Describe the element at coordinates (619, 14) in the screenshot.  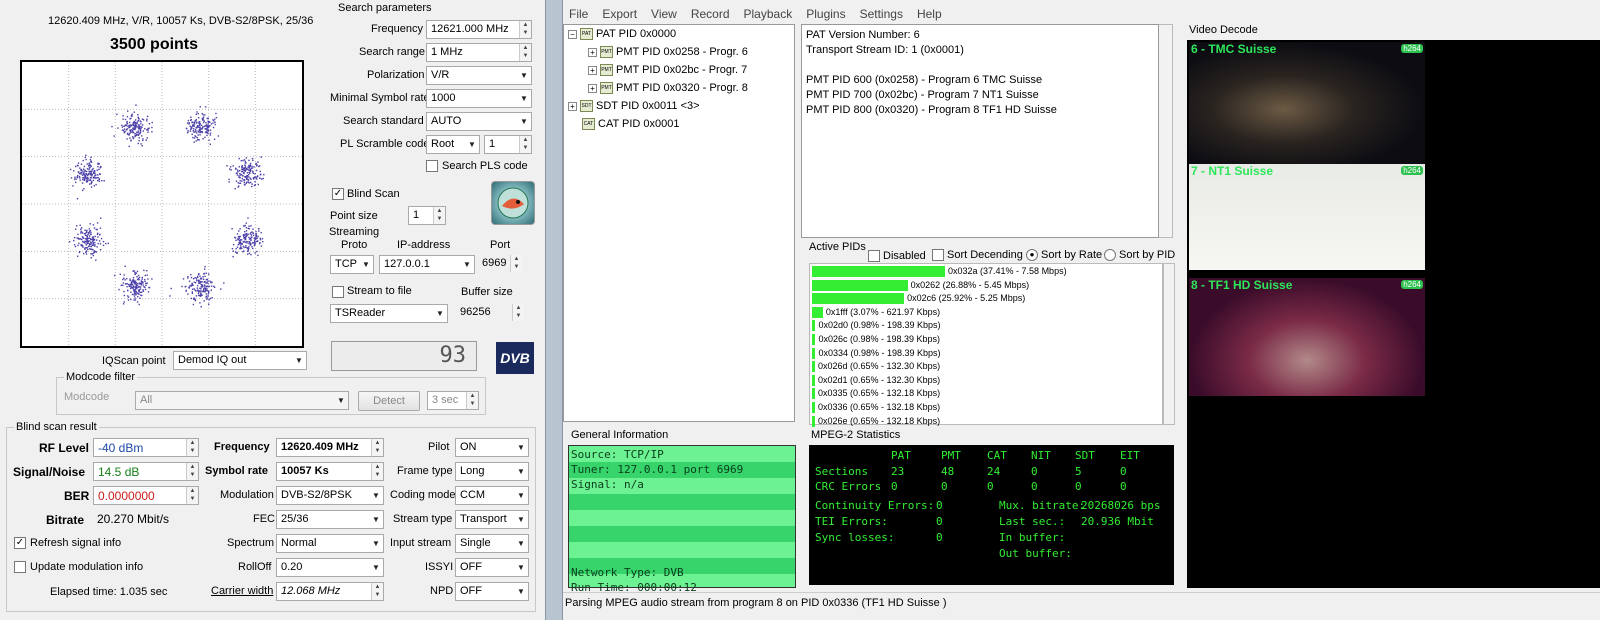
I see `menu-export: Export` at that location.